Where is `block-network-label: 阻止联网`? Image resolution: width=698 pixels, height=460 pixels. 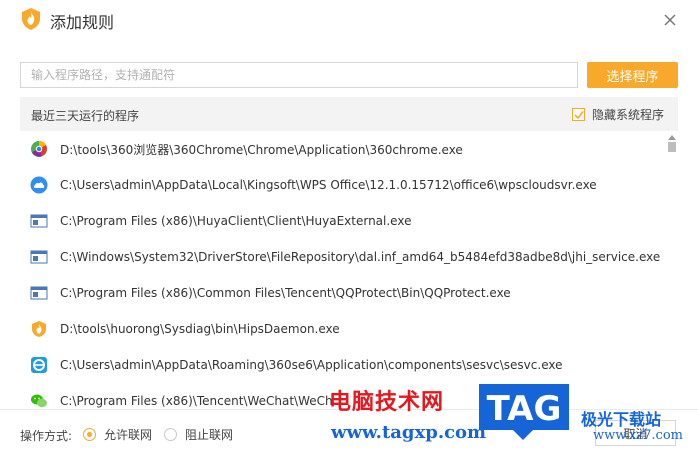
block-network-label: 阻止联网 is located at coordinates (209, 435).